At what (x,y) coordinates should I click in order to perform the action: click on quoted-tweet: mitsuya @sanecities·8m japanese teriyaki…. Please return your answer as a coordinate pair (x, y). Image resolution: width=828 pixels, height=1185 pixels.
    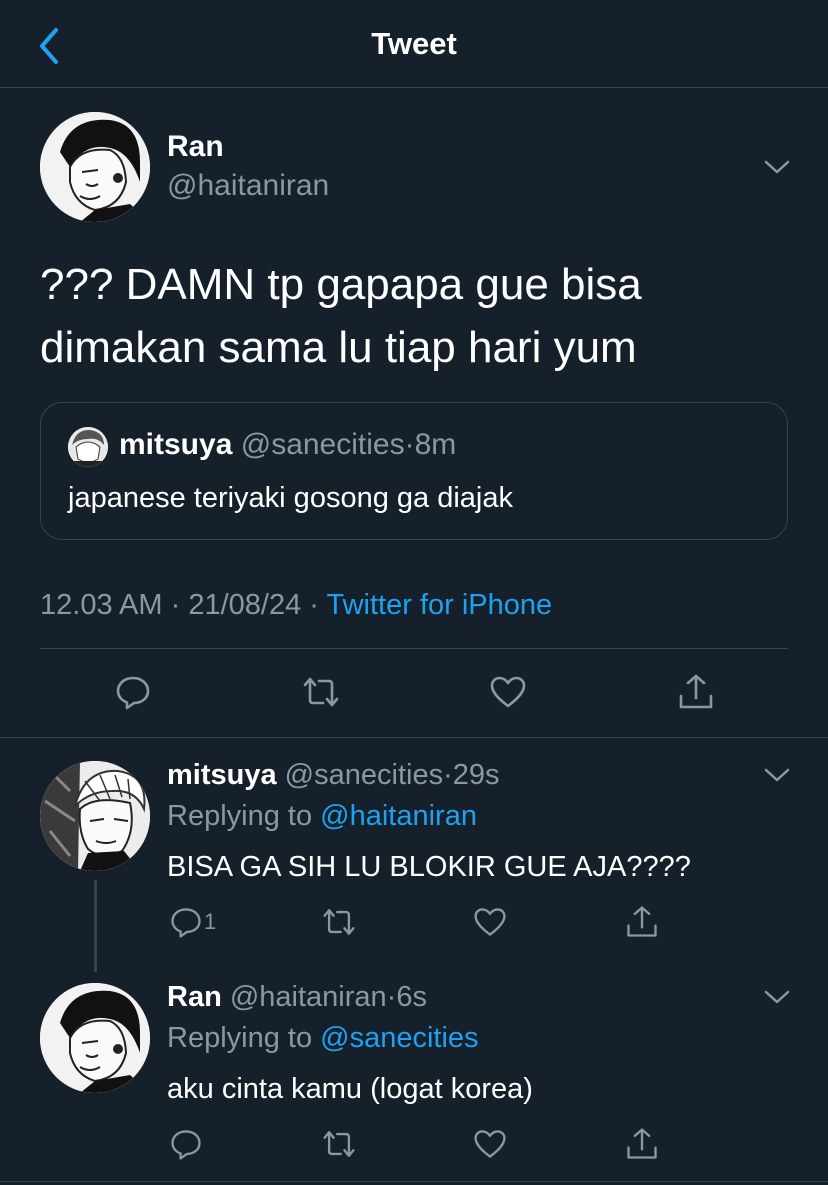
    Looking at the image, I should click on (414, 471).